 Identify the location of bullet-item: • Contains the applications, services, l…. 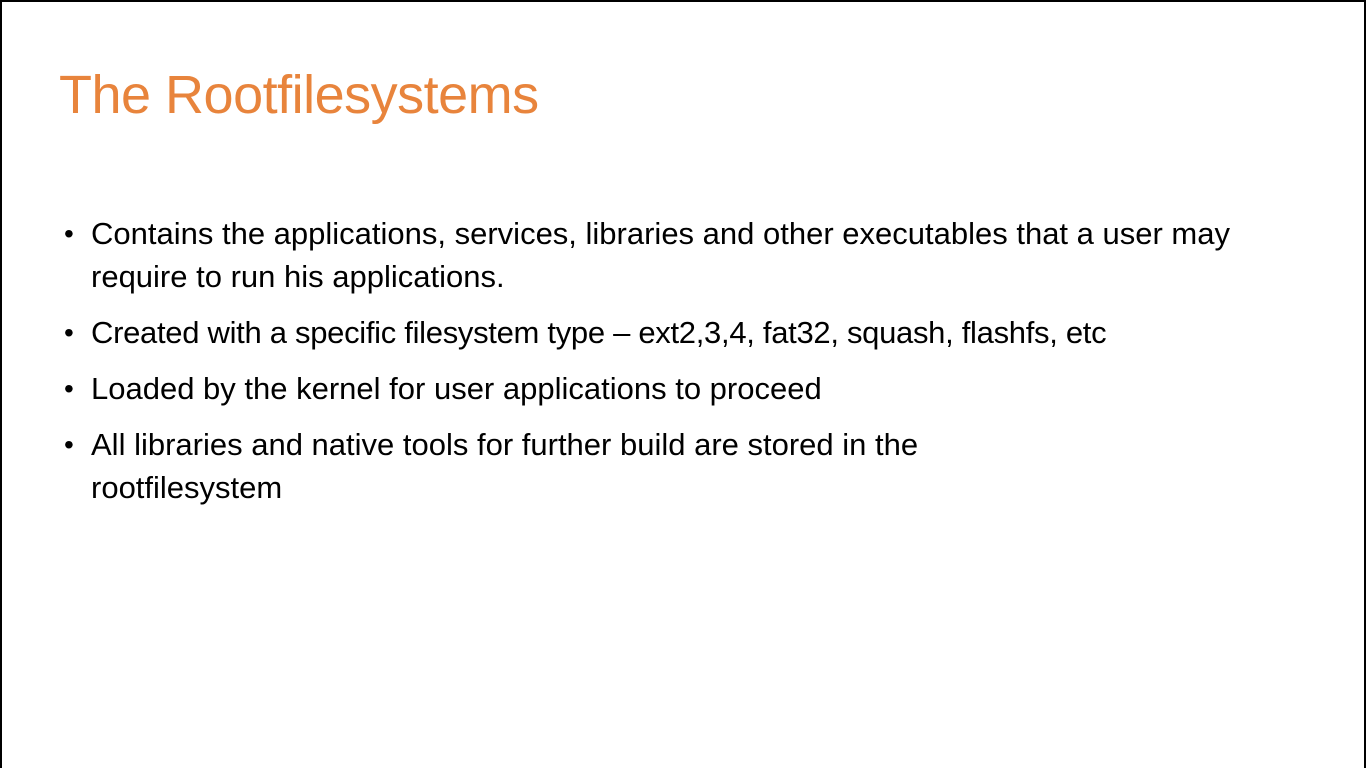
(692, 255).